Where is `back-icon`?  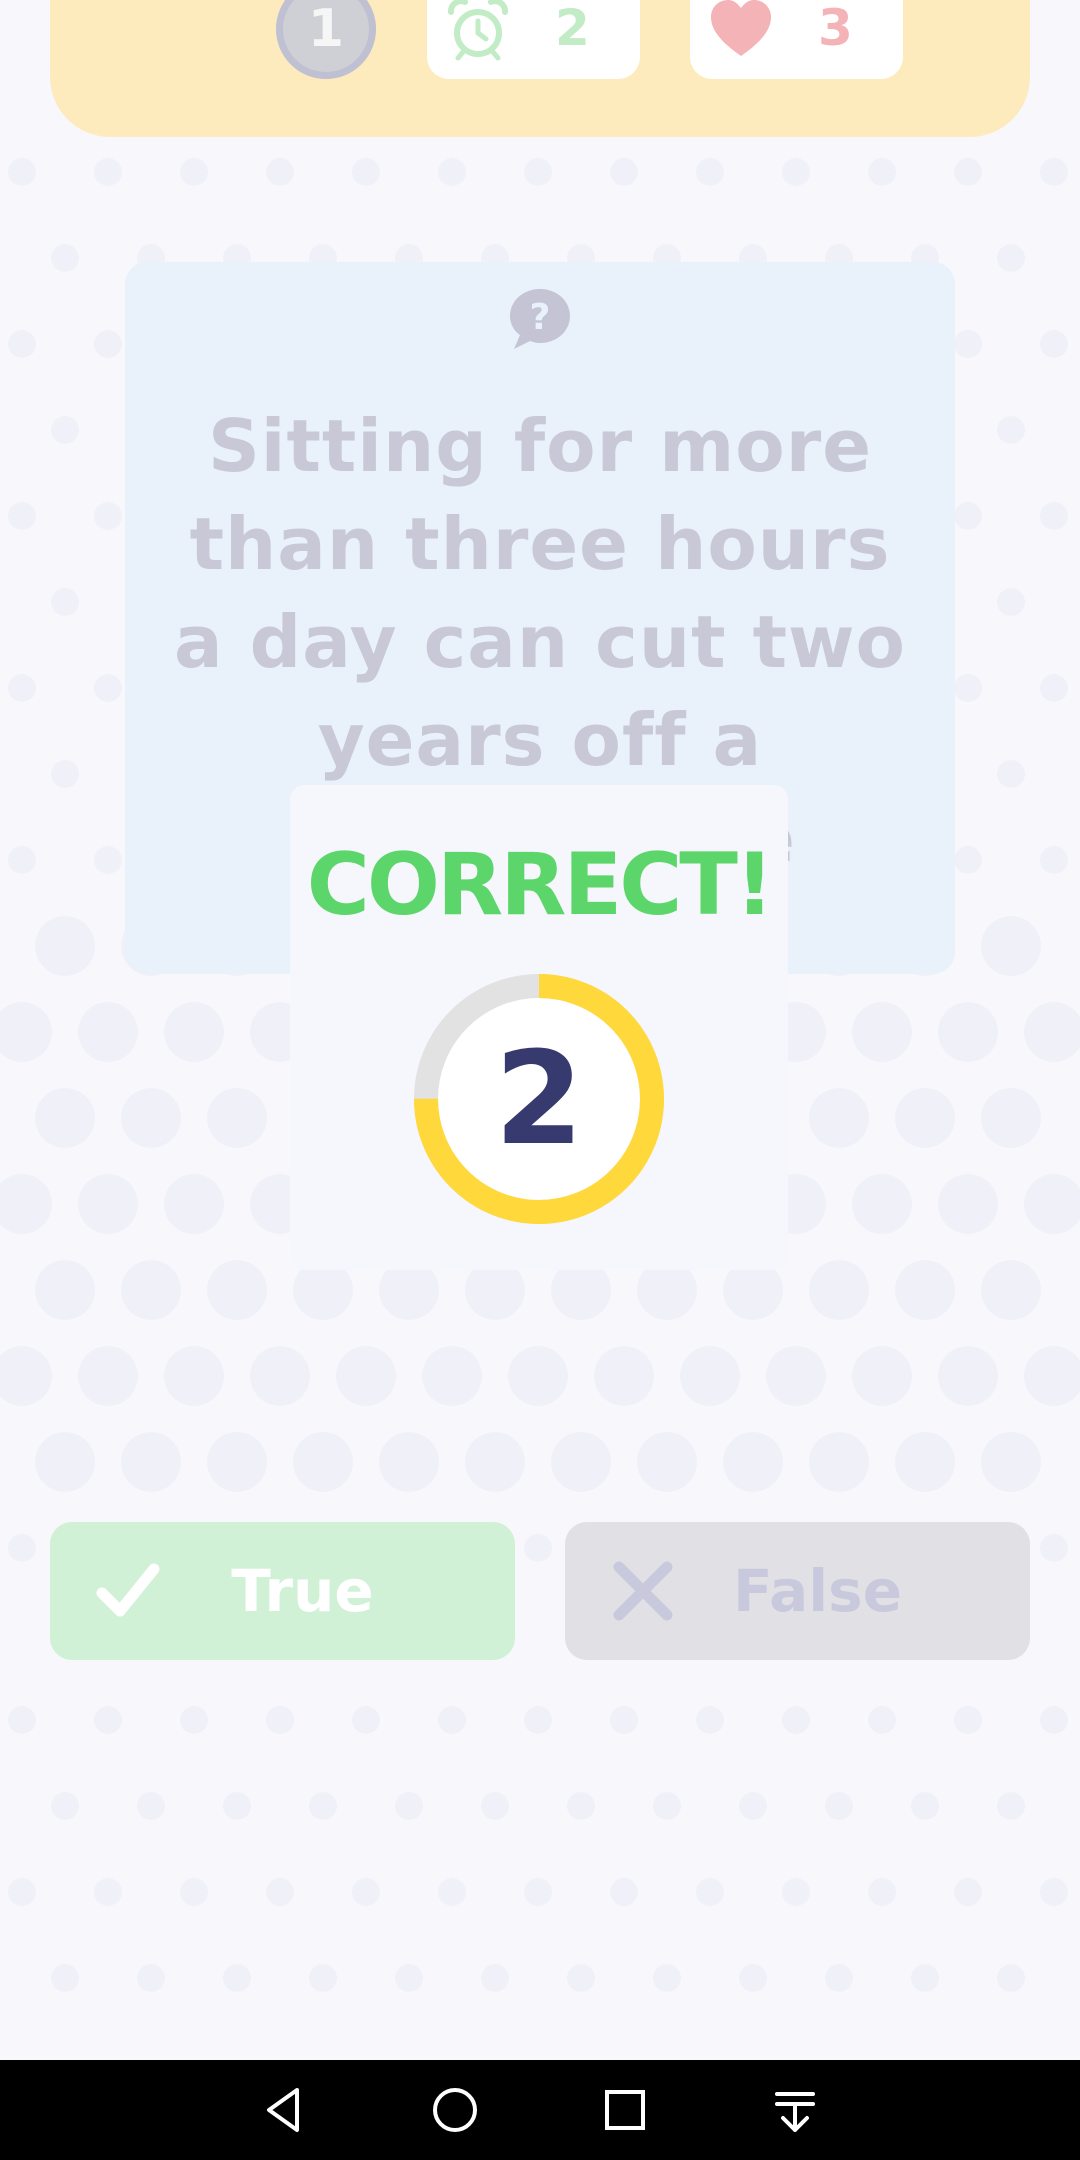 back-icon is located at coordinates (285, 2110).